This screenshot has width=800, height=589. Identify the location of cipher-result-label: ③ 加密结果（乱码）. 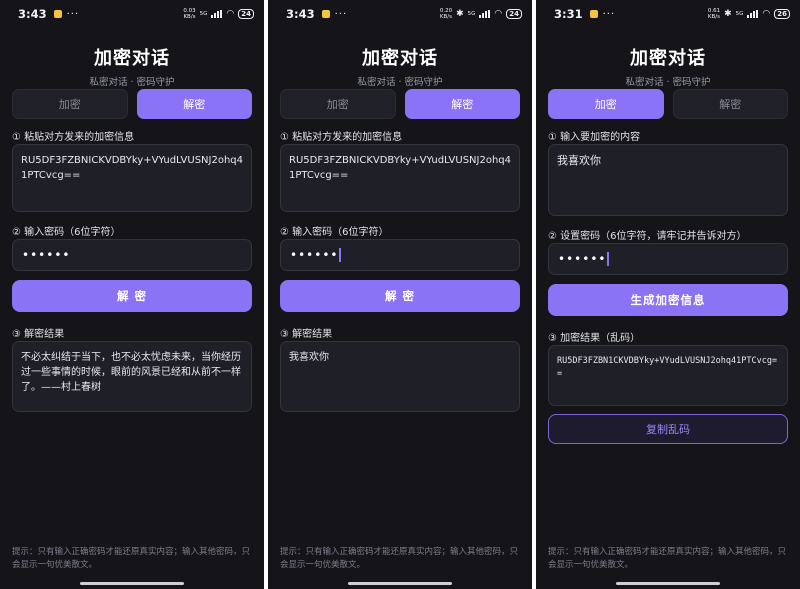
(594, 338).